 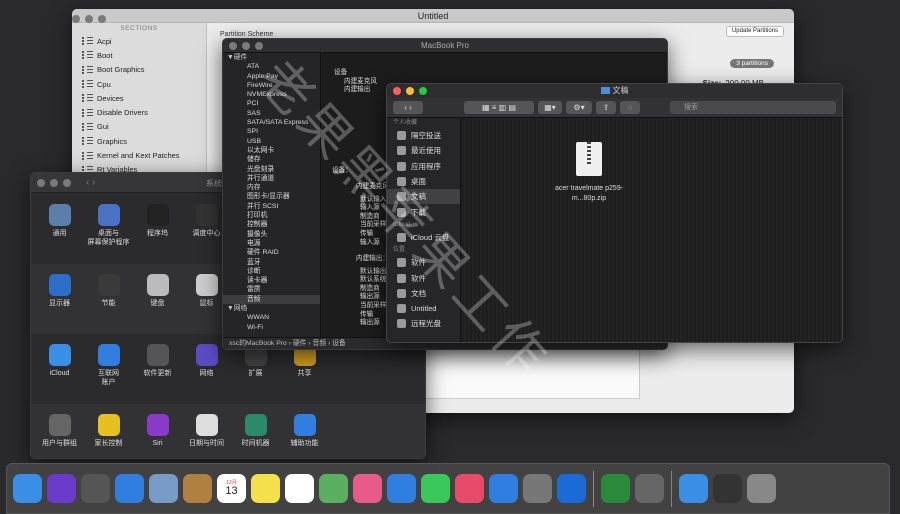 I want to click on pref-pane: 软件更新, so click(x=157, y=369).